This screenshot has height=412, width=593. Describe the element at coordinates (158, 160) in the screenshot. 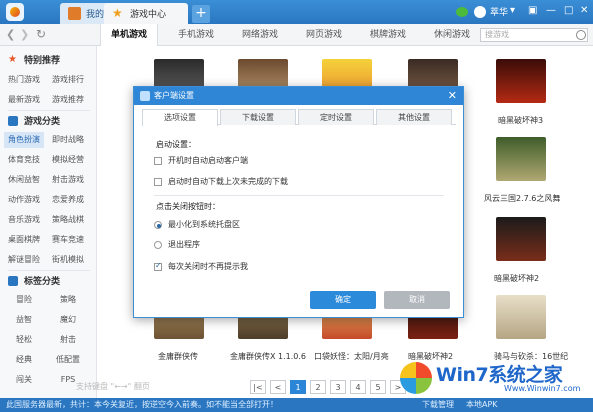

I see `autostart-checkbox` at that location.